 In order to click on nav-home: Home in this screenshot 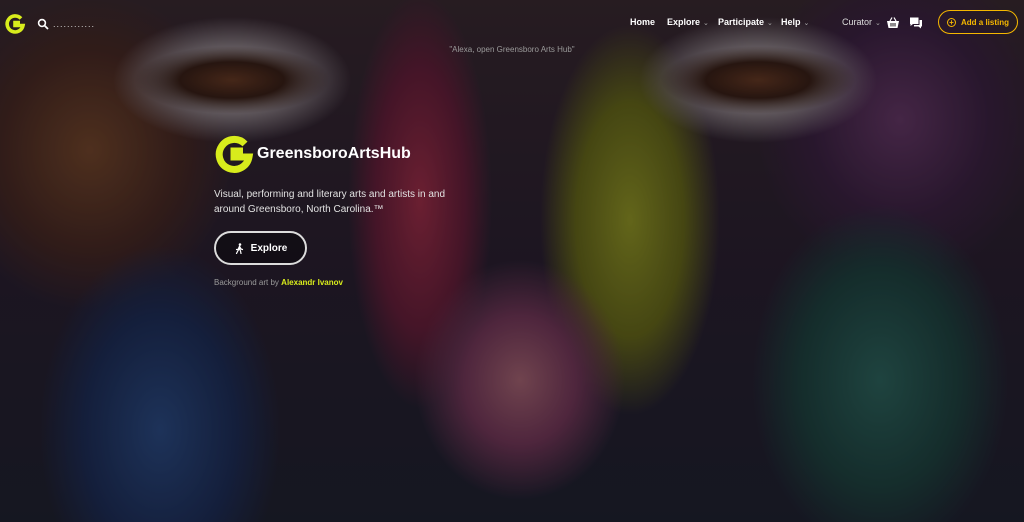, I will do `click(642, 22)`.